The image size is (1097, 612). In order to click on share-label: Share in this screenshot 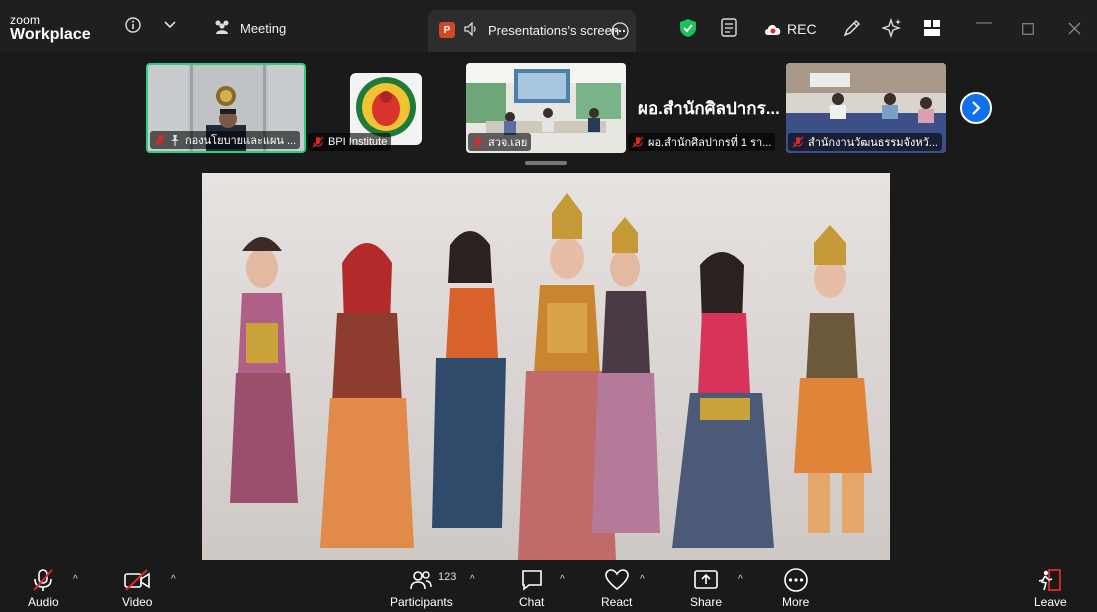, I will do `click(706, 602)`.